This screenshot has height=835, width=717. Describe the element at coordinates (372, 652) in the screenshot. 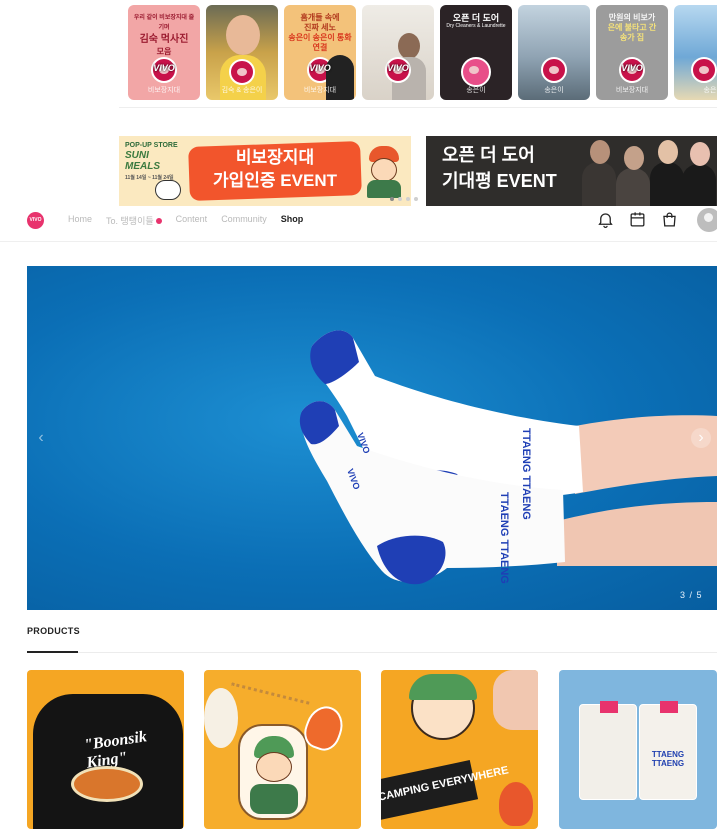

I see `divider` at that location.